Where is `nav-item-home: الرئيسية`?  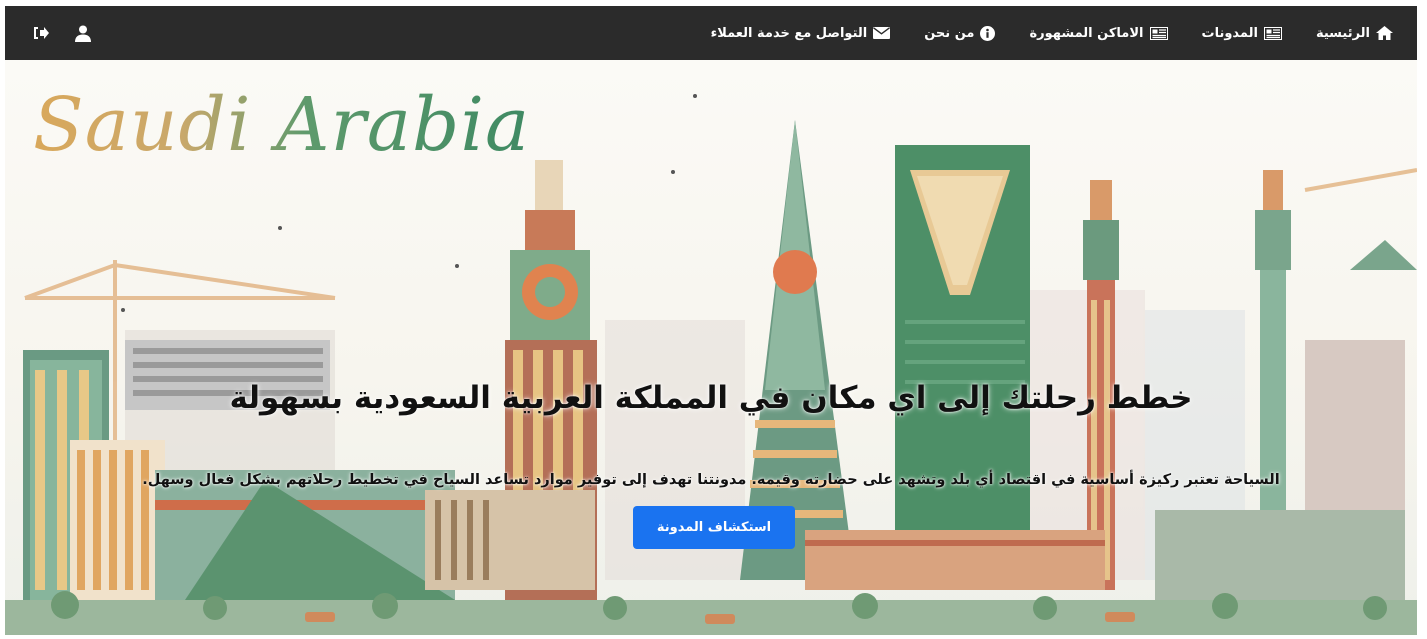
nav-item-home: الرئيسية is located at coordinates (1354, 33).